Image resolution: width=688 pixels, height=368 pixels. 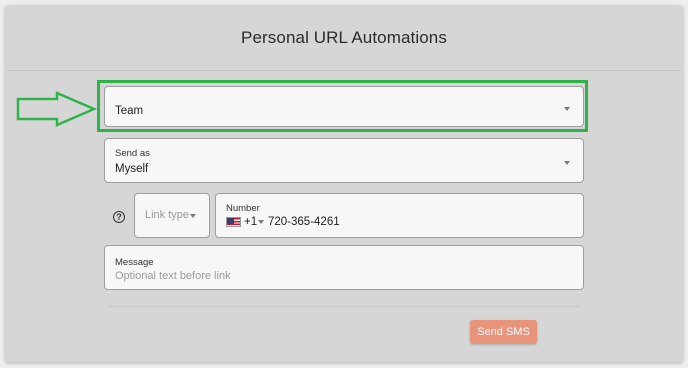 I want to click on country-code: +1, so click(x=250, y=222).